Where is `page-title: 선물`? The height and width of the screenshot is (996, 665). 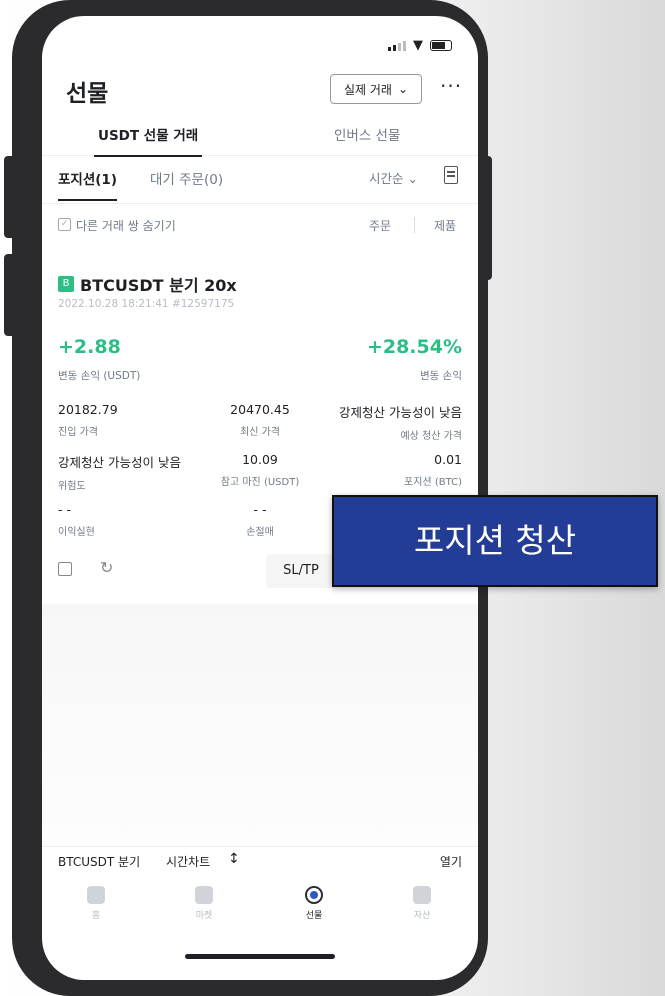 page-title: 선물 is located at coordinates (87, 94).